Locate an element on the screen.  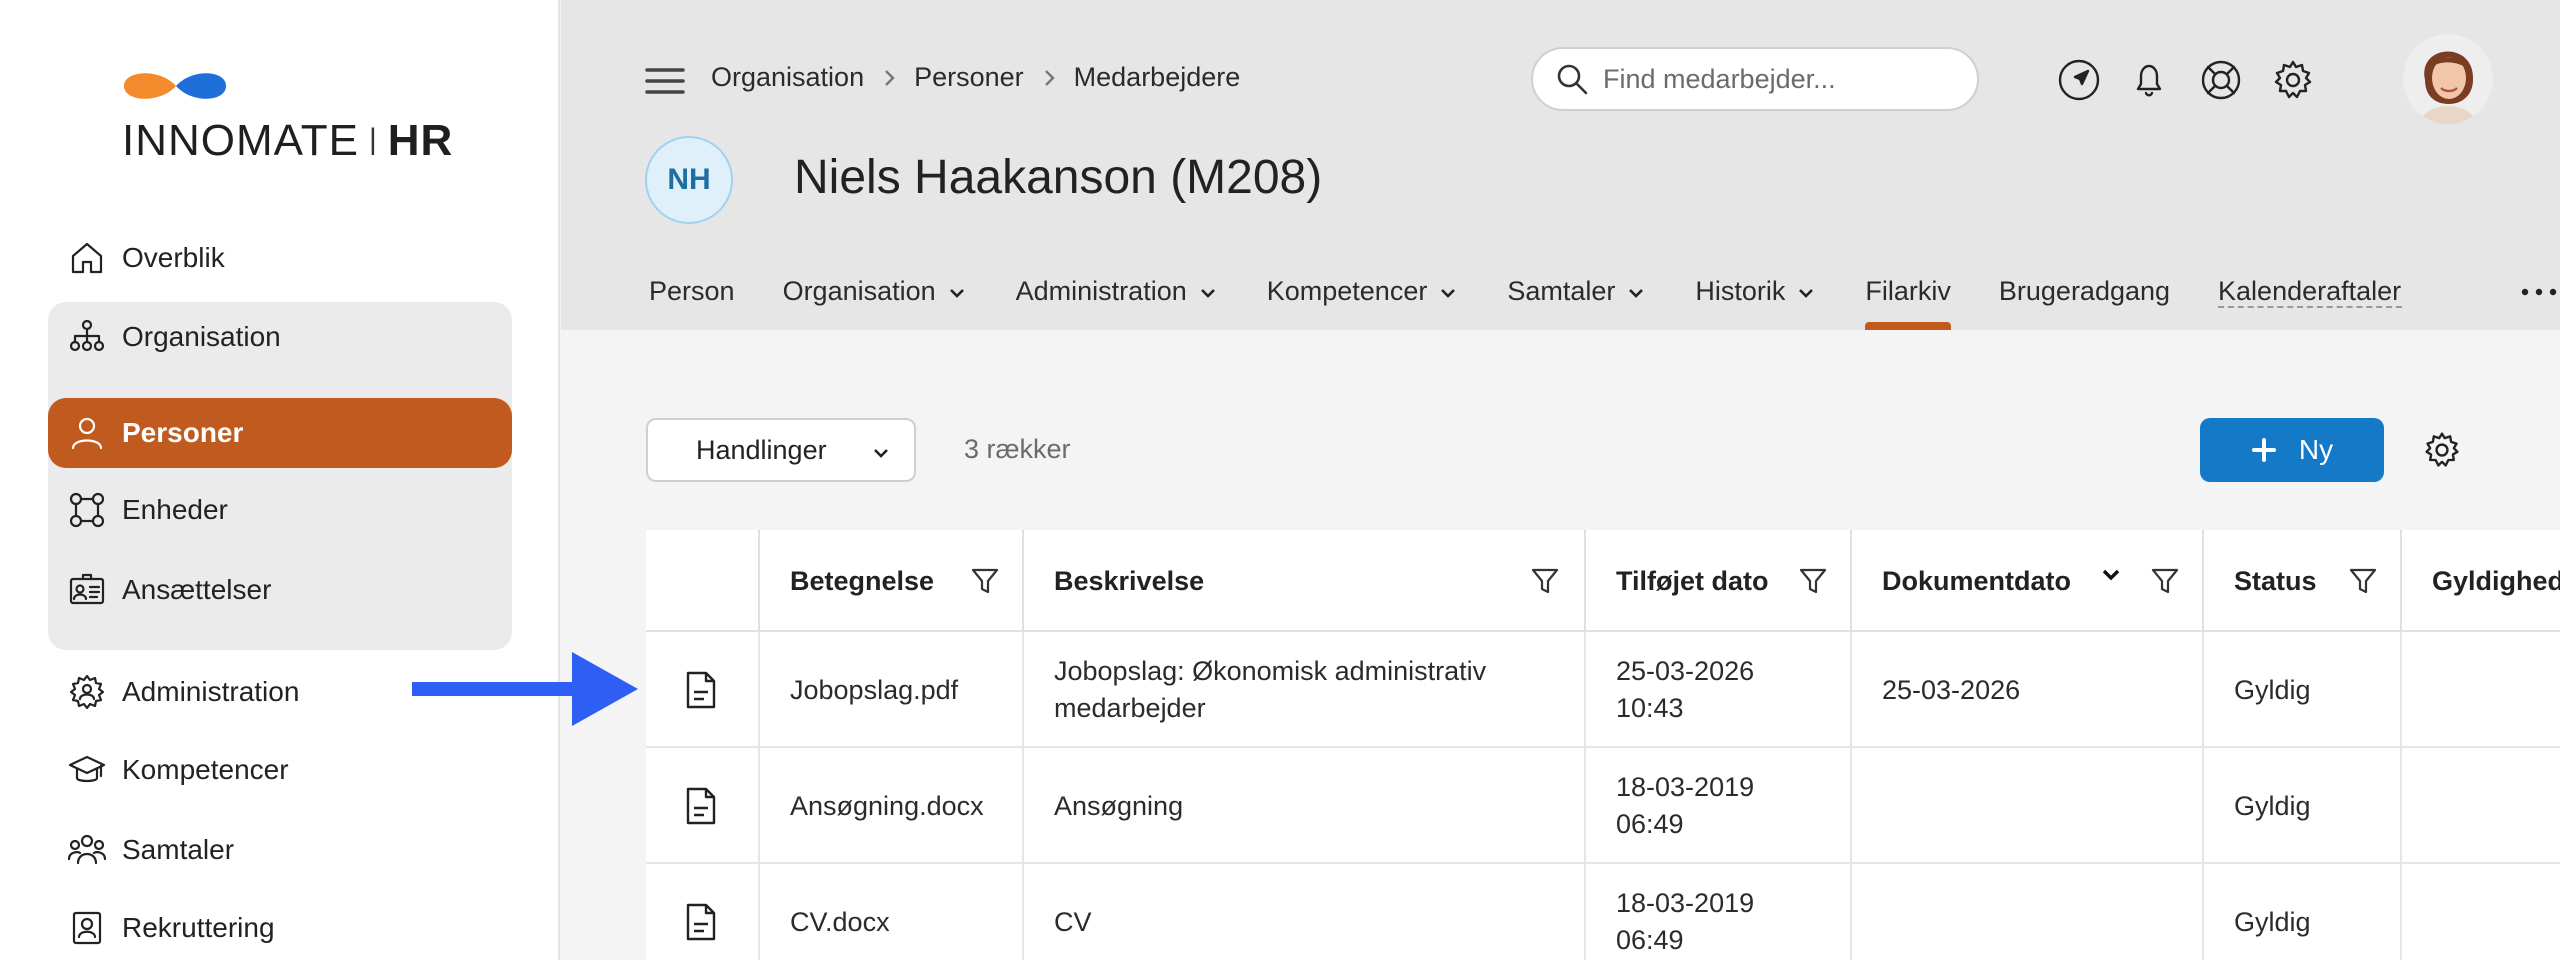
cell-beskrivelse: CV is located at coordinates (1305, 912).